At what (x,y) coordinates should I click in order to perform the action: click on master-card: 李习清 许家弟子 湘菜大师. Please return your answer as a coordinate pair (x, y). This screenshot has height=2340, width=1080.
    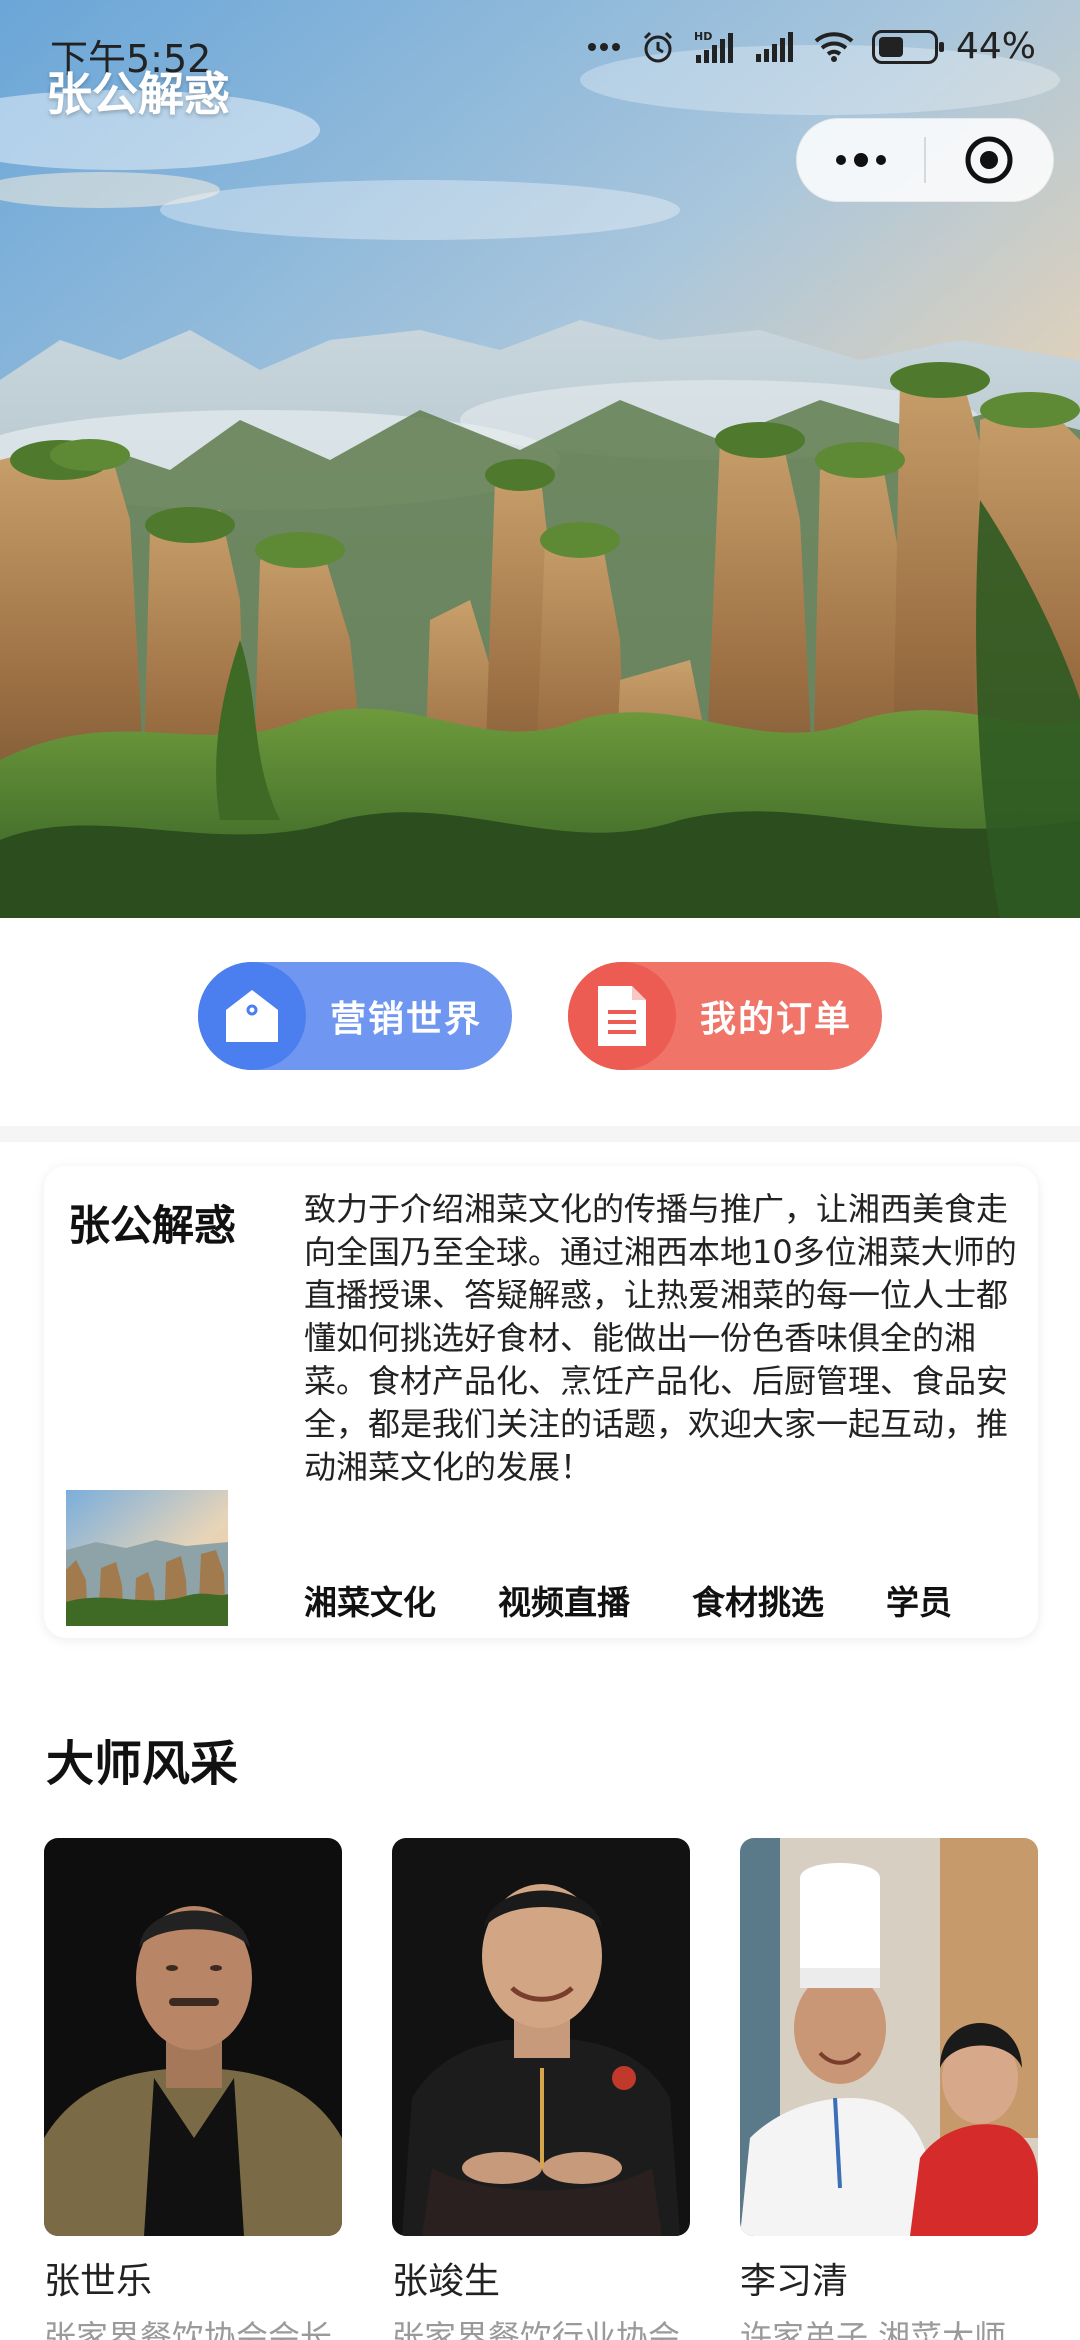
    Looking at the image, I should click on (889, 2089).